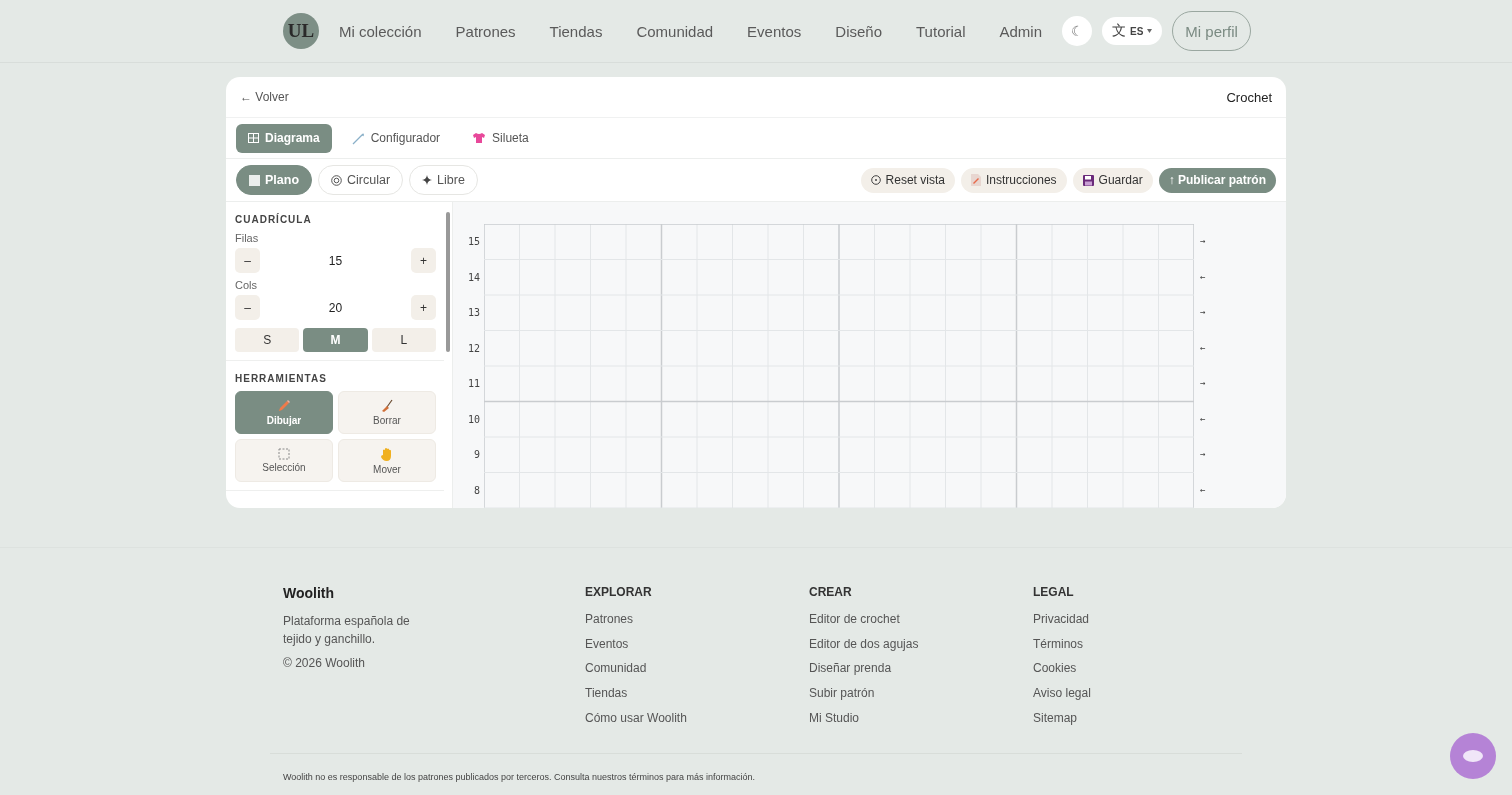 The height and width of the screenshot is (795, 1512). I want to click on stepper-value: 20, so click(335, 307).